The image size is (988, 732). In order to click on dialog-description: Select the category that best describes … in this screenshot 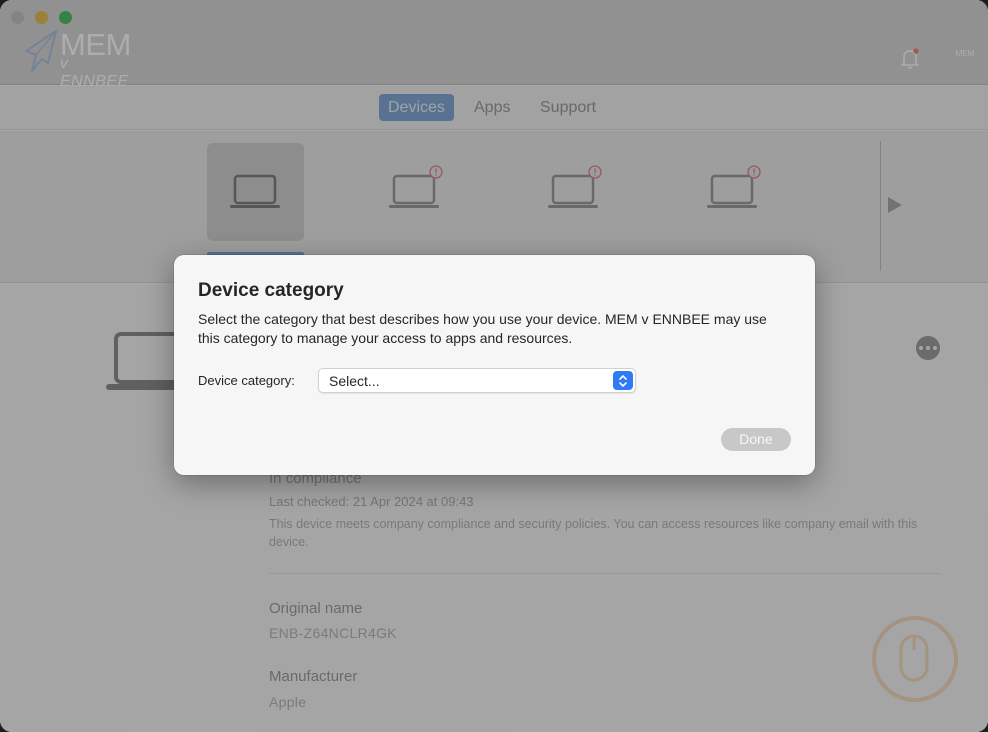, I will do `click(482, 328)`.